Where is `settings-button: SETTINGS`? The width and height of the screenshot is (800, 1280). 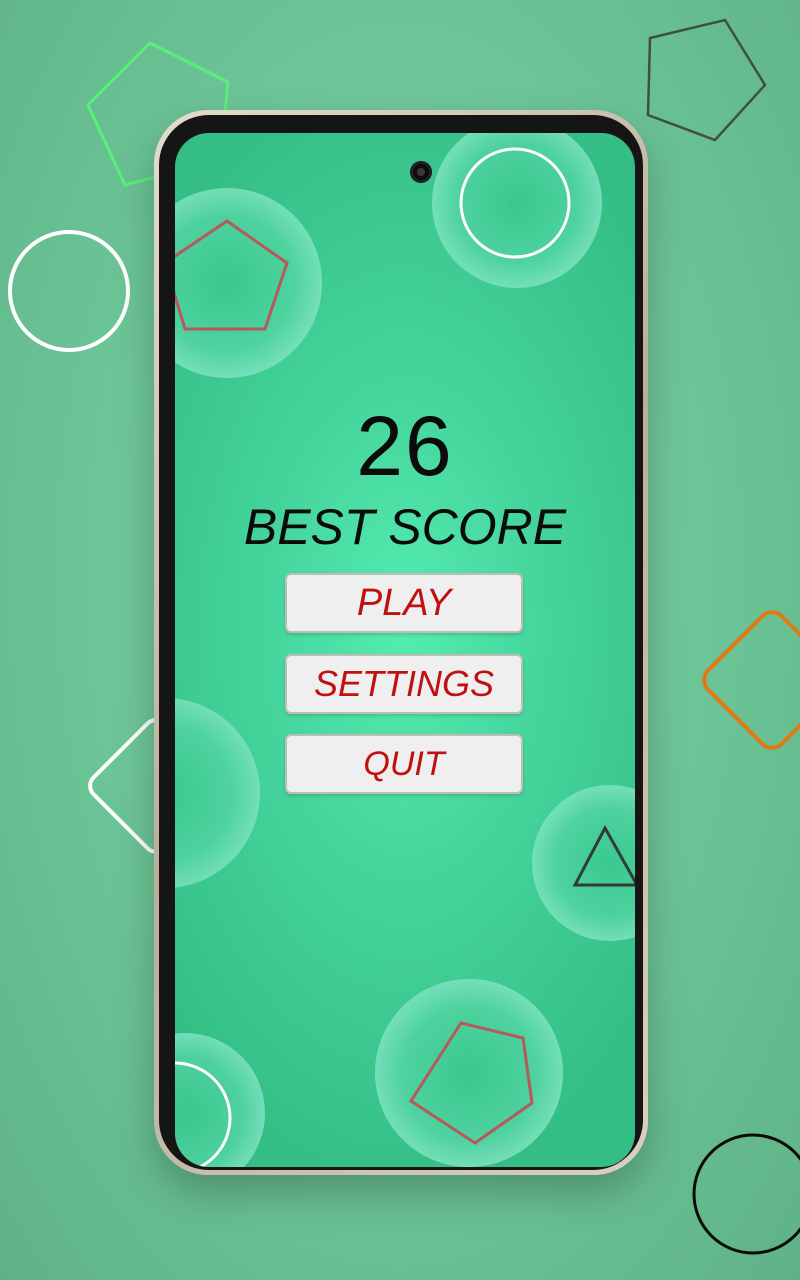 settings-button: SETTINGS is located at coordinates (404, 684).